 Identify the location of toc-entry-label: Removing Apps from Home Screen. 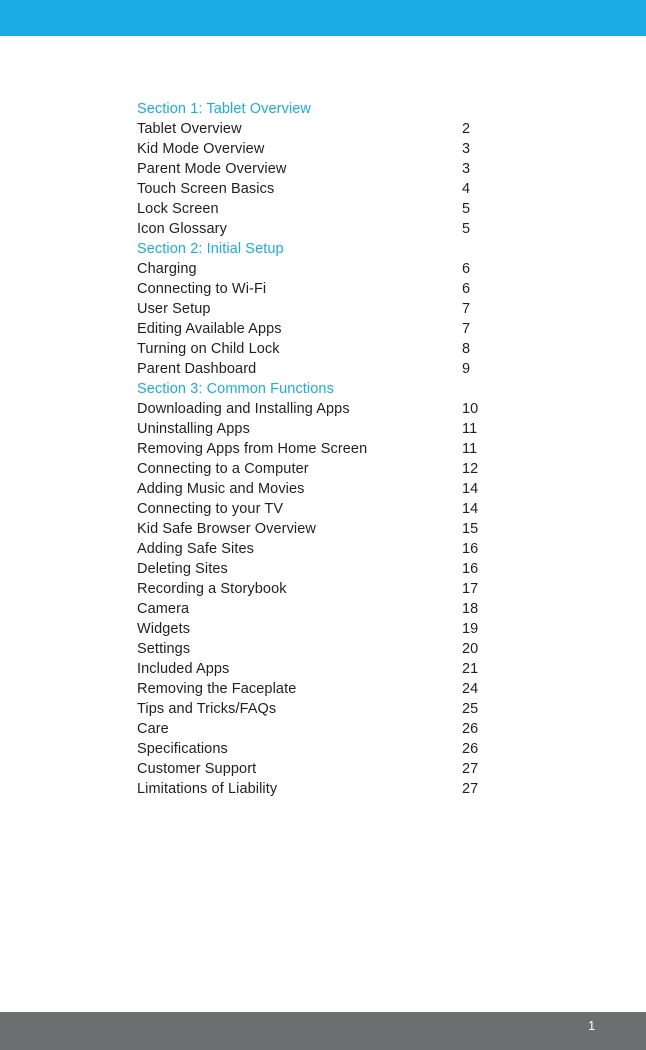
(252, 449).